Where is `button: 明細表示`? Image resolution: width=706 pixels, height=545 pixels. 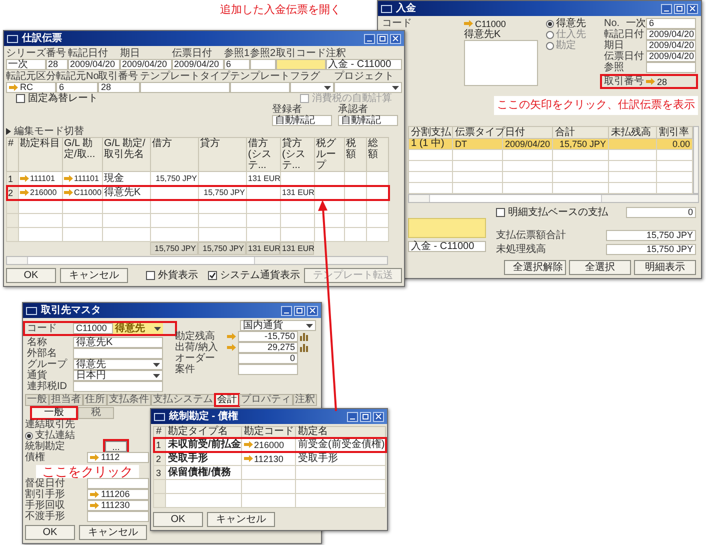
button: 明細表示 is located at coordinates (665, 267).